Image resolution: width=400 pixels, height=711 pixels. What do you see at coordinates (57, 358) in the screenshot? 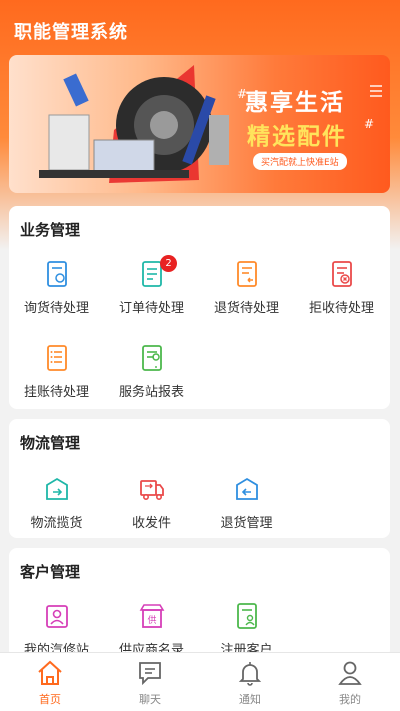
I see `credit-list-icon` at bounding box center [57, 358].